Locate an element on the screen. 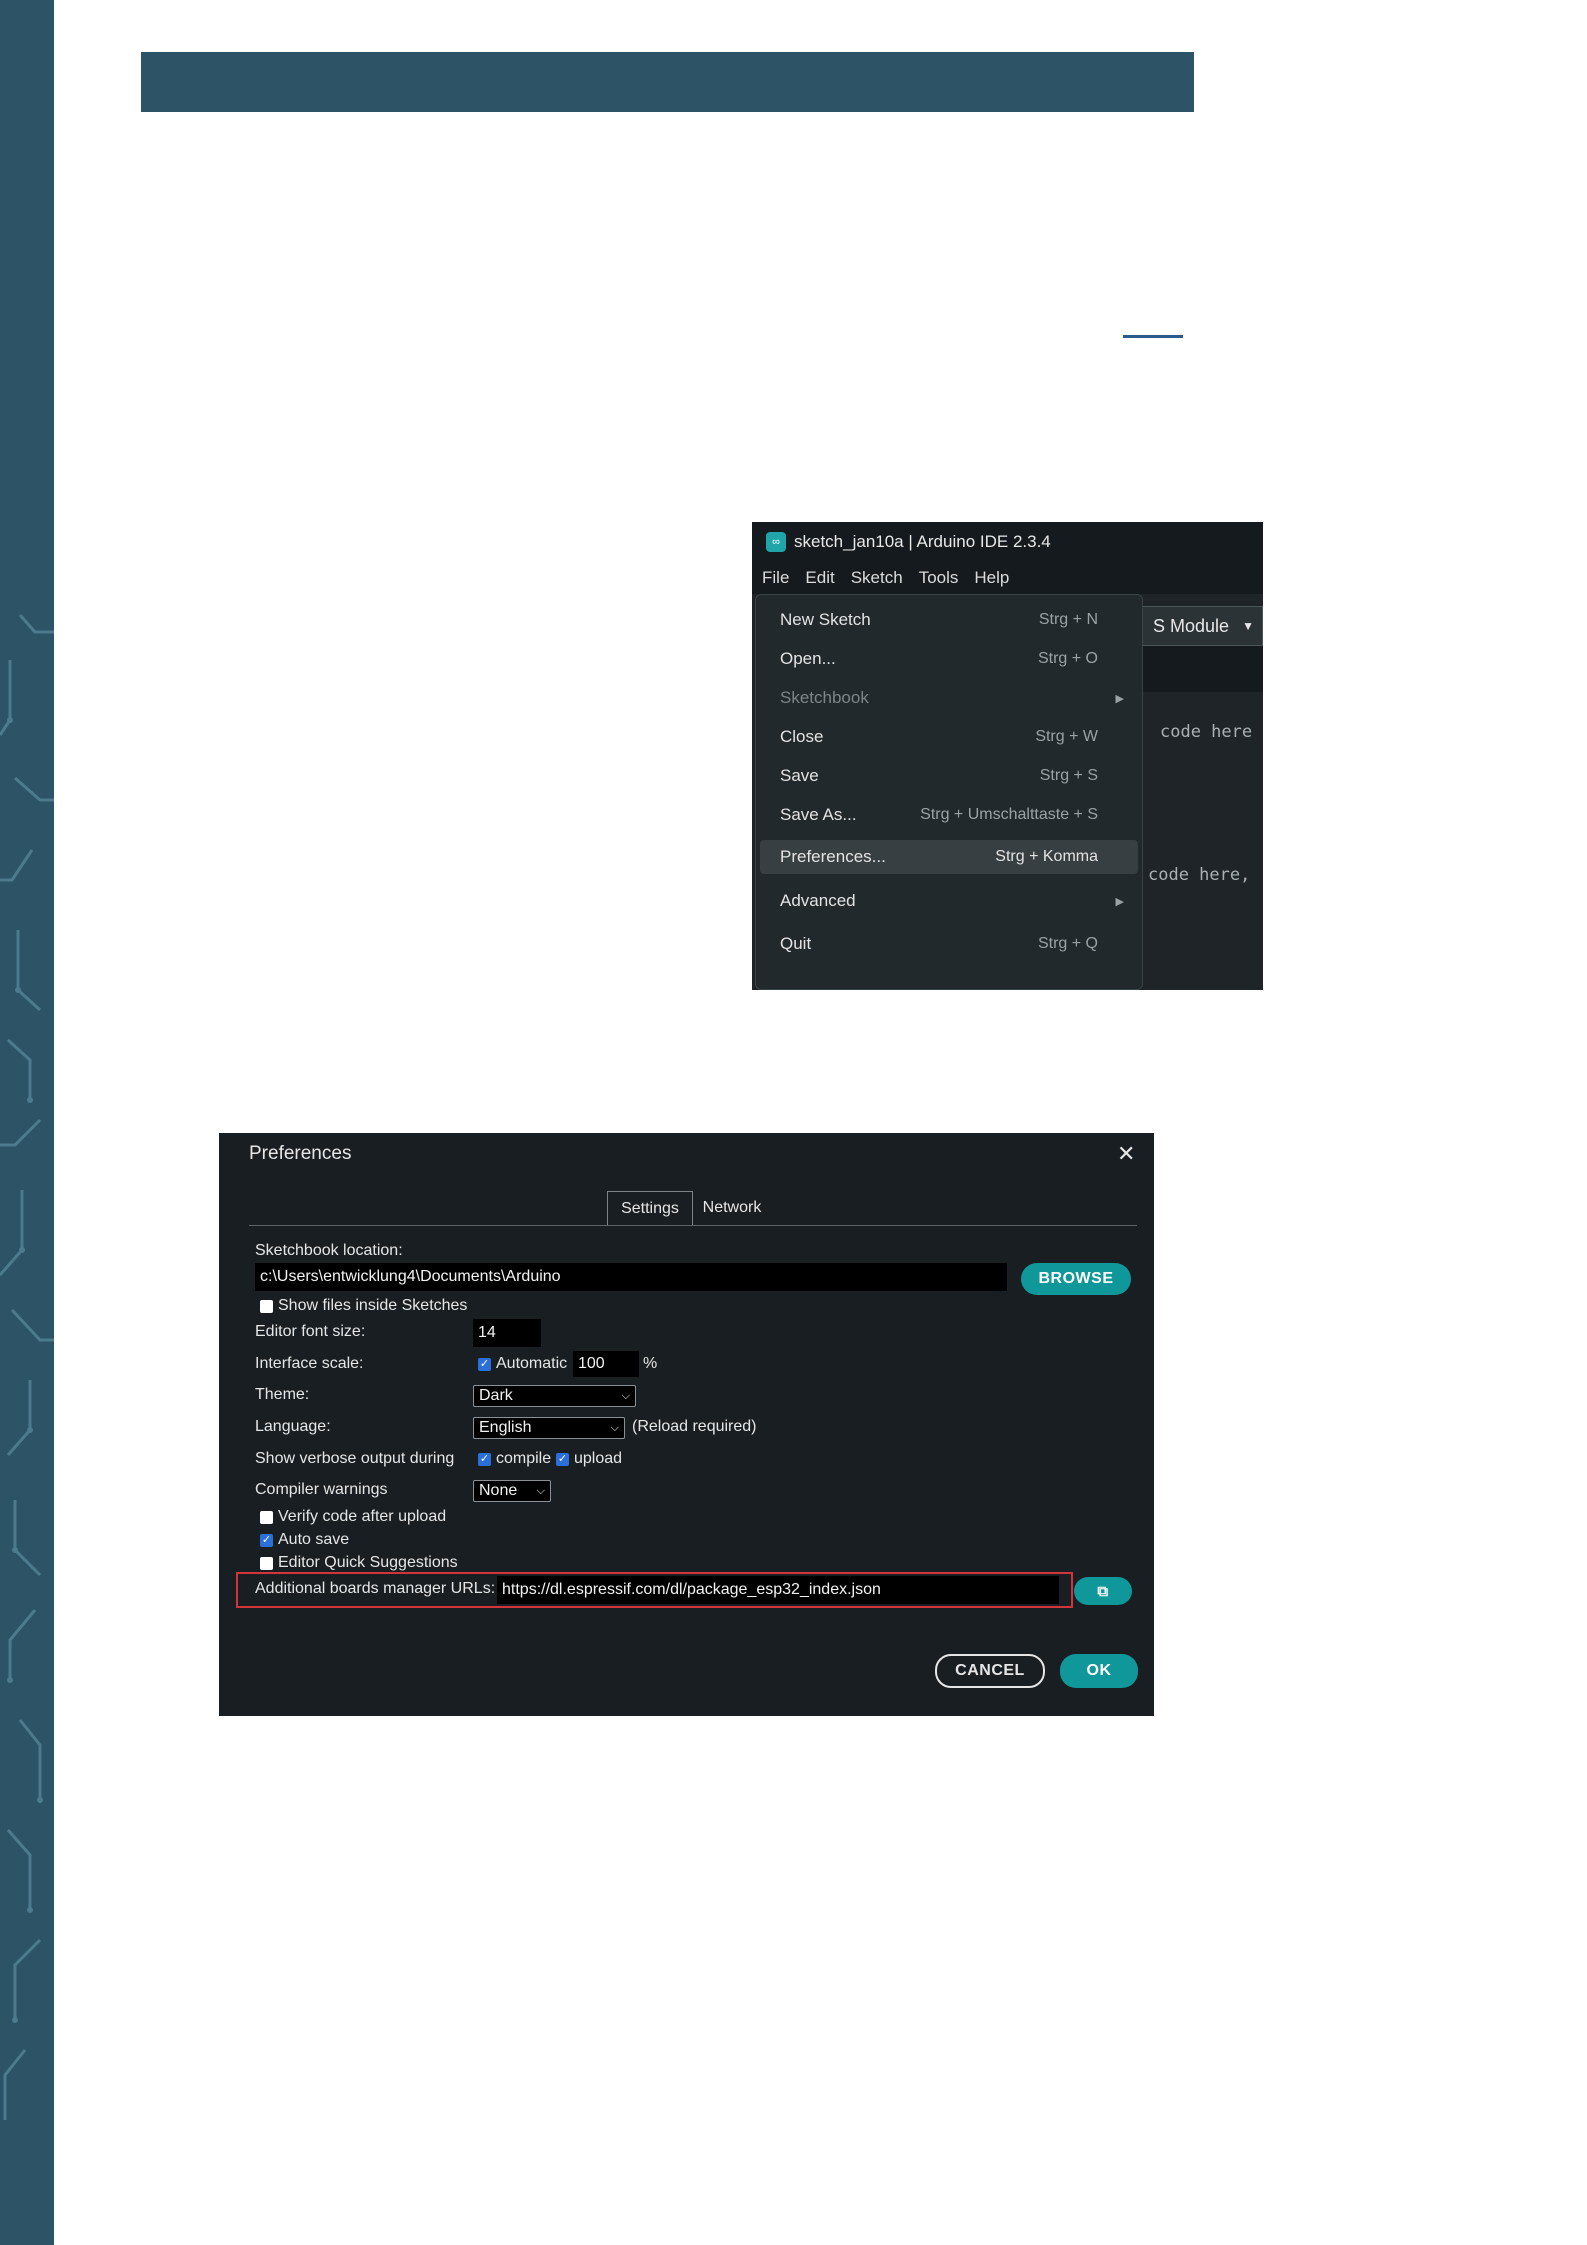 The height and width of the screenshot is (2245, 1587). menu-item-label: Sketchbook is located at coordinates (824, 697).